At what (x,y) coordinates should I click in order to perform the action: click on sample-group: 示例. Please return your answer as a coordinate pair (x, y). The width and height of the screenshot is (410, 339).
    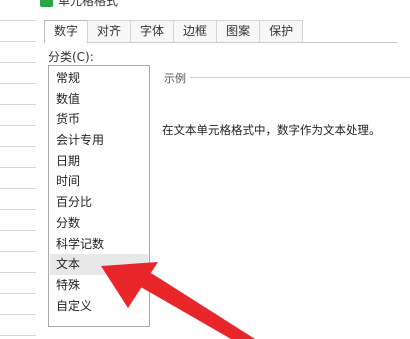
    Looking at the image, I should click on (283, 90).